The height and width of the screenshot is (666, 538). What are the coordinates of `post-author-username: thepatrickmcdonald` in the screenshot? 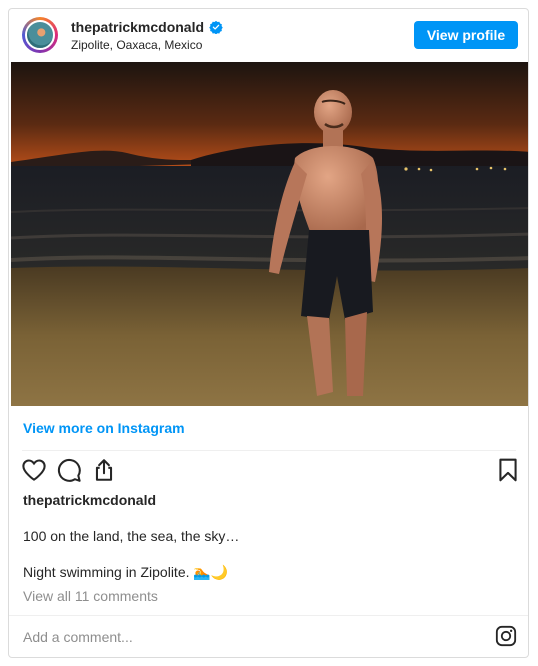 It's located at (89, 500).